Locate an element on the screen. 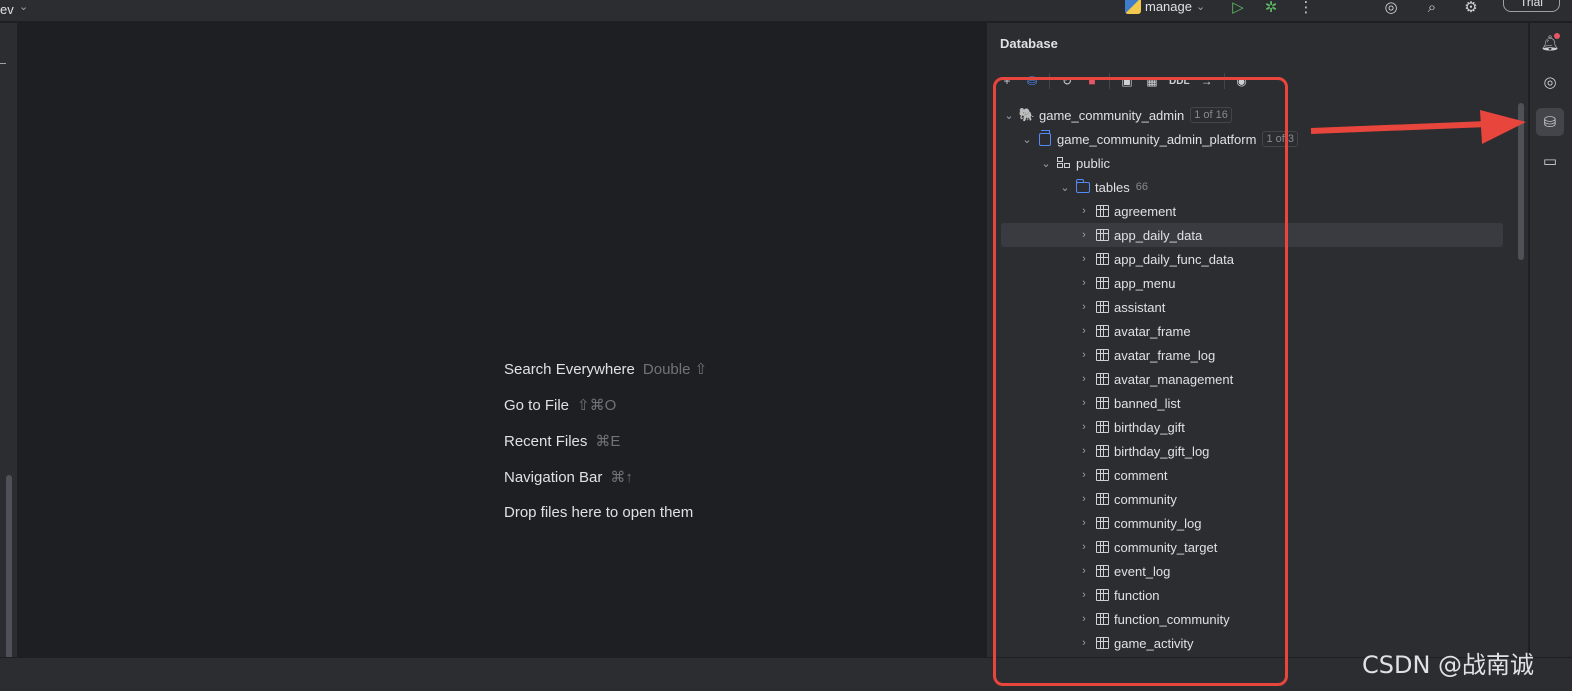  services-icon: ▭ is located at coordinates (1550, 161).